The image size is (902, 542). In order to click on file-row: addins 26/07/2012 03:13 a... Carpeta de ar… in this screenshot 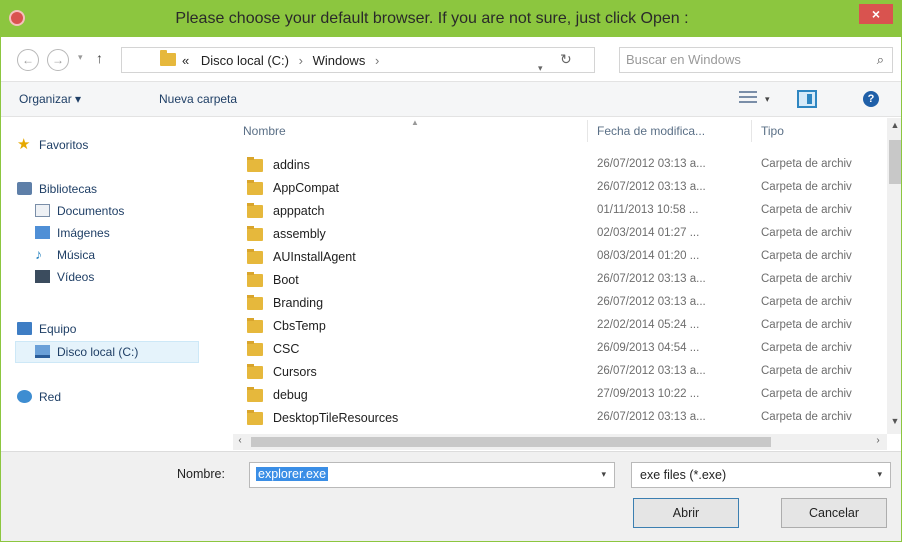, I will do `click(560, 165)`.